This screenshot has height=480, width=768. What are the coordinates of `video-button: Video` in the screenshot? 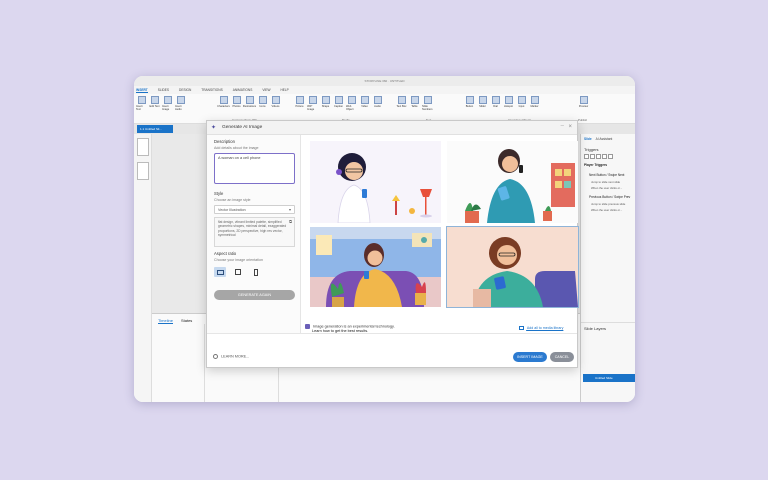 It's located at (364, 102).